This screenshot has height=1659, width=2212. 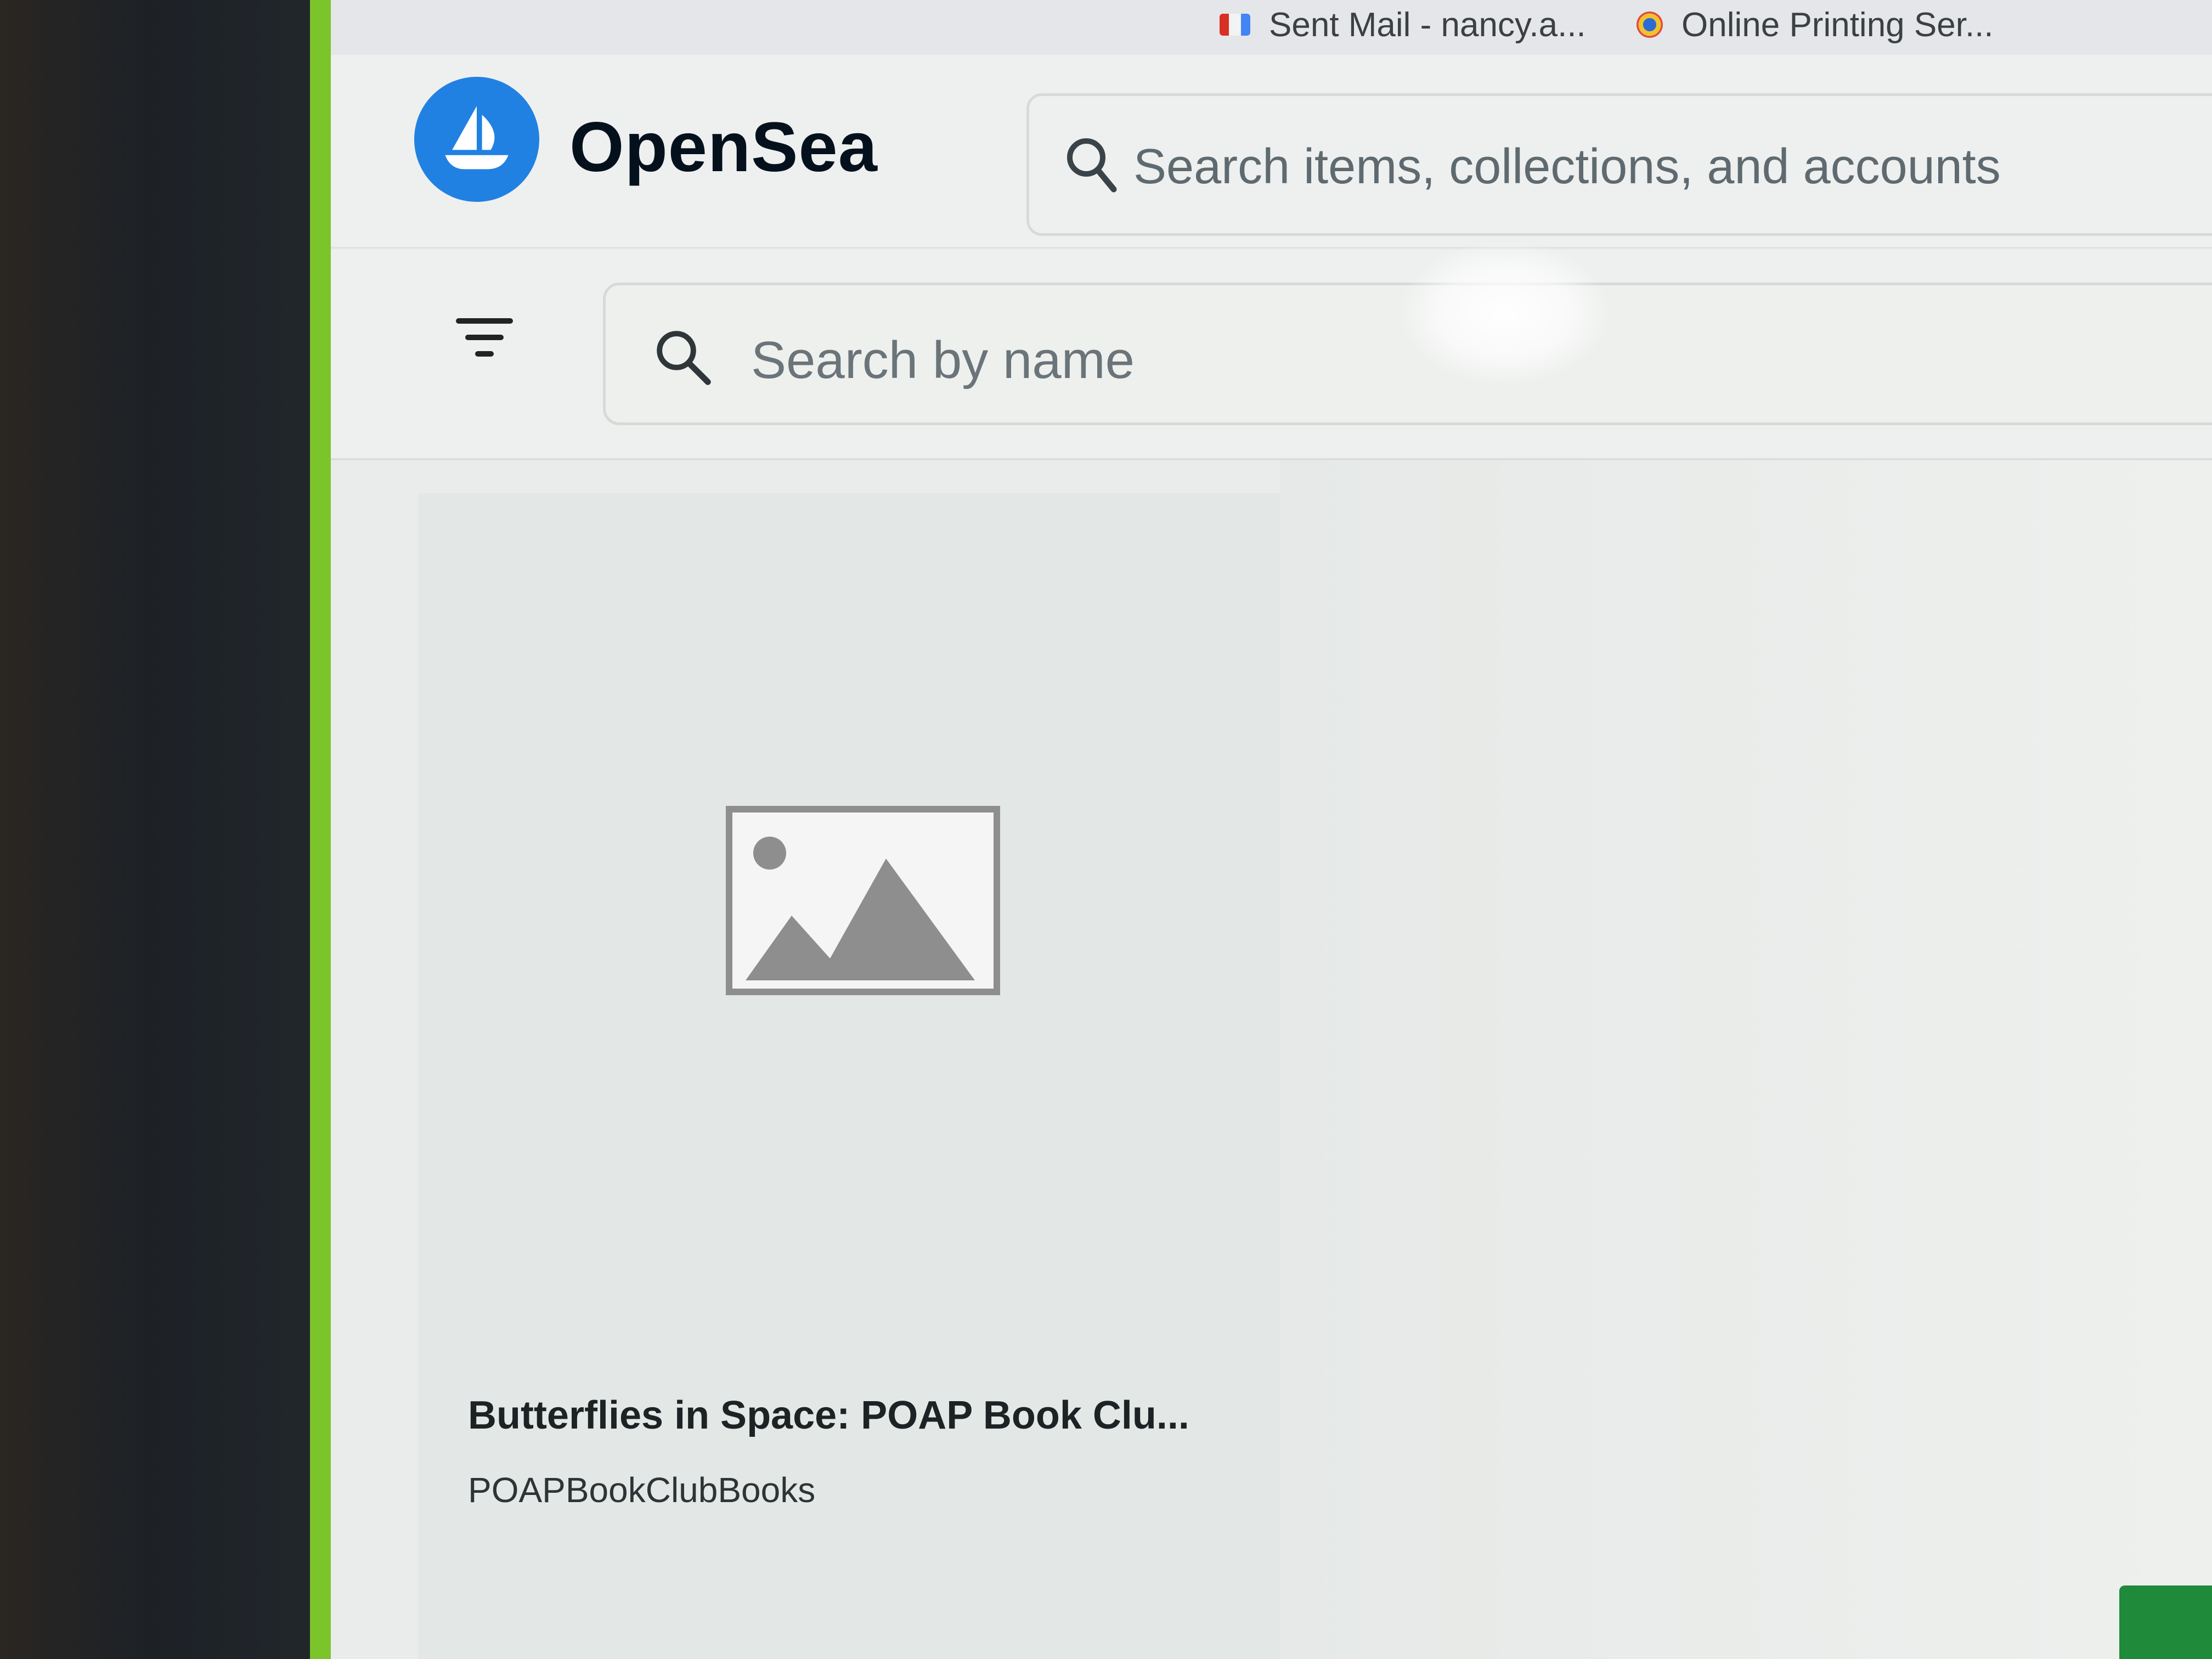 I want to click on global-search-placeholder: Search items, collections, and accounts, so click(x=1567, y=167).